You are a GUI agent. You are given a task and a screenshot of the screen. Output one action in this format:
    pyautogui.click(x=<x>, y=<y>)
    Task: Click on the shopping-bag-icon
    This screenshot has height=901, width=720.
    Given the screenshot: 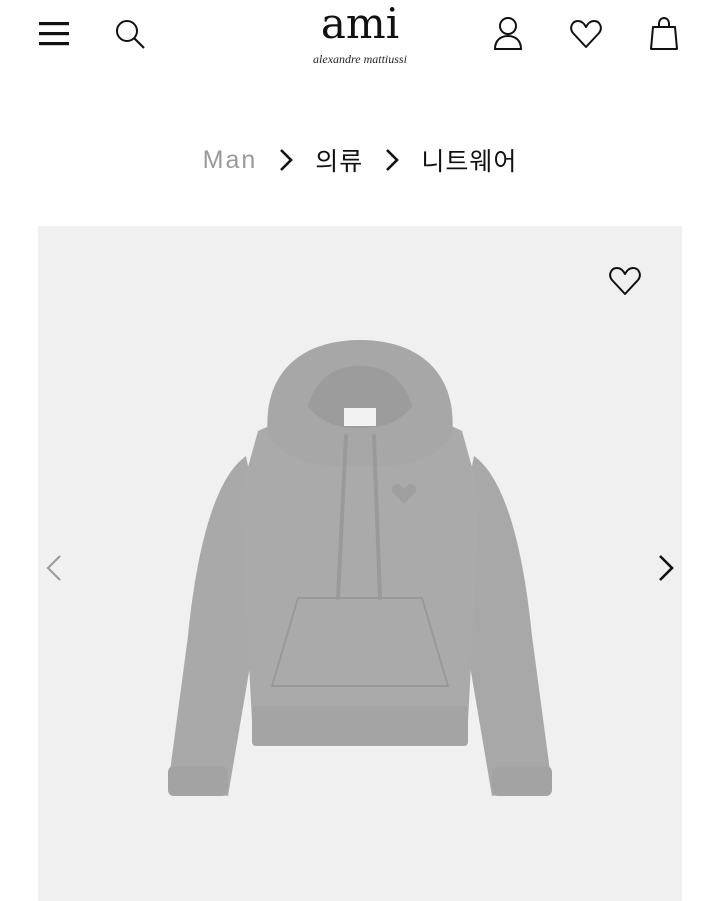 What is the action you would take?
    pyautogui.click(x=664, y=34)
    